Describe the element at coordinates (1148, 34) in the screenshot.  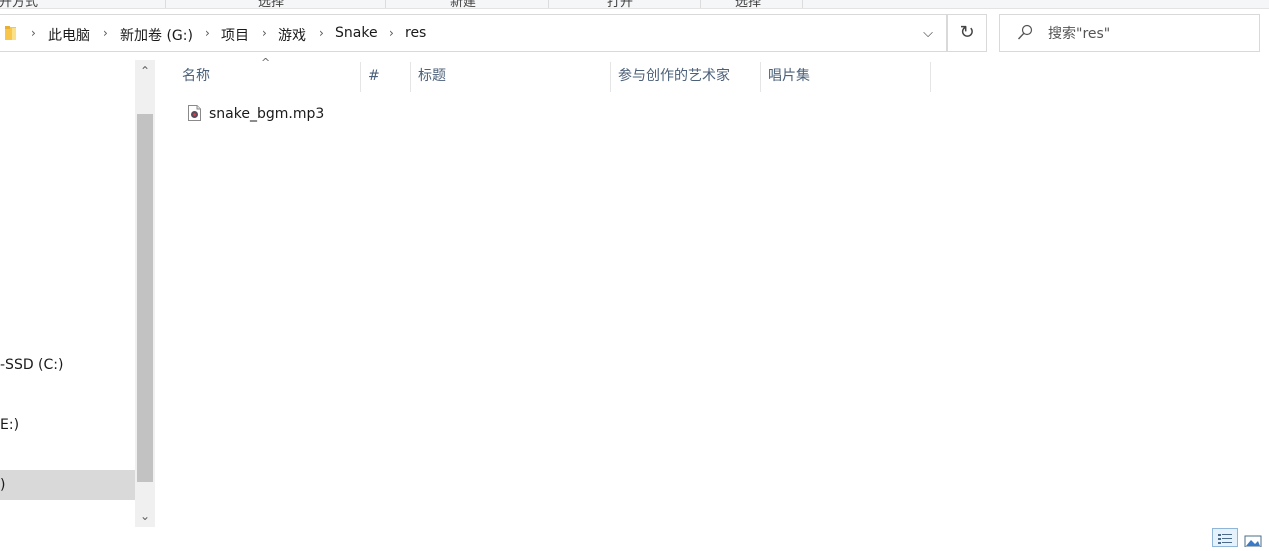
I see `search-input` at that location.